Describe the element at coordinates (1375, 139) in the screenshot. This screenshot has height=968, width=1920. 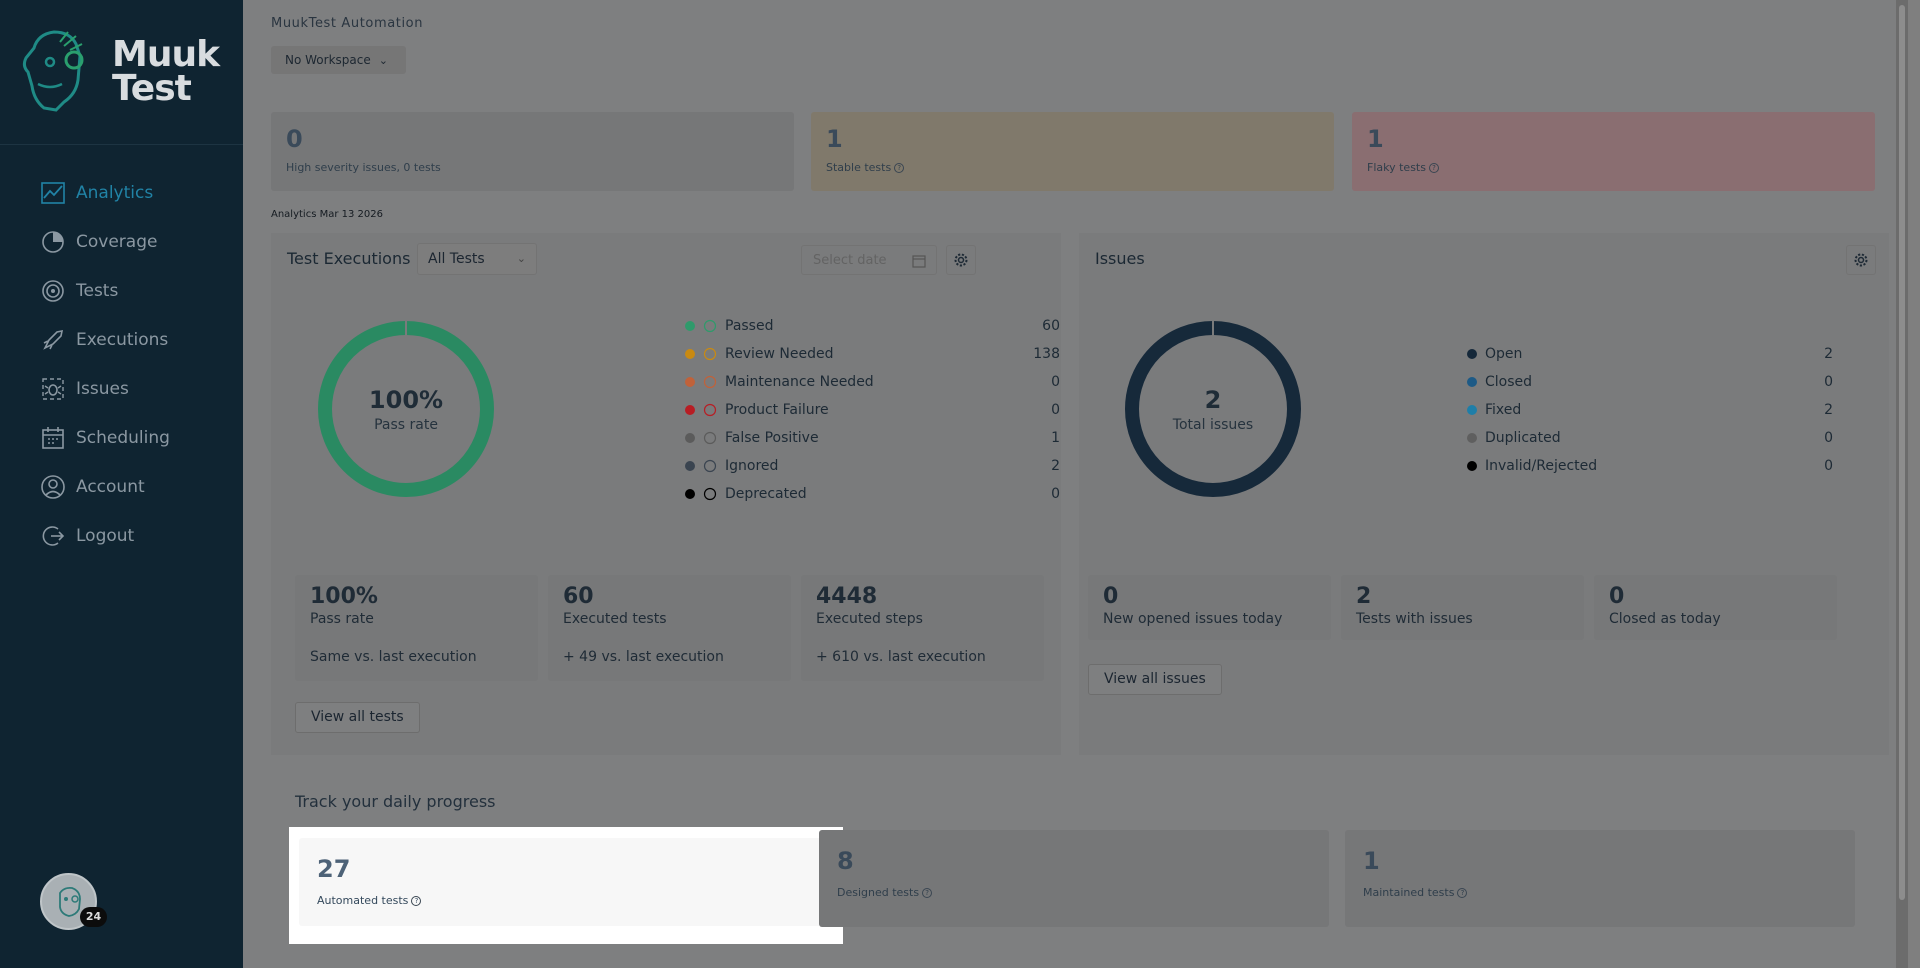
I see `flaky-tests-value: 1` at that location.